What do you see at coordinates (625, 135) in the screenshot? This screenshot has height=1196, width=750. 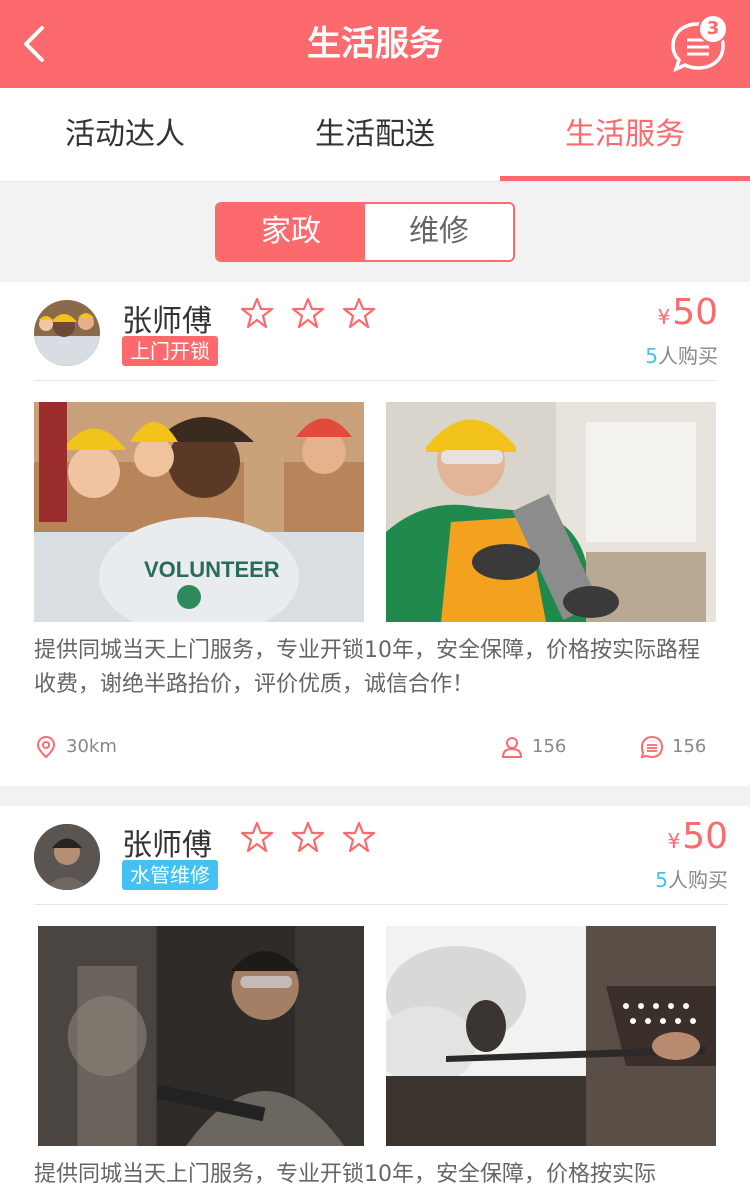 I see `tab-life-services: 生活服务` at bounding box center [625, 135].